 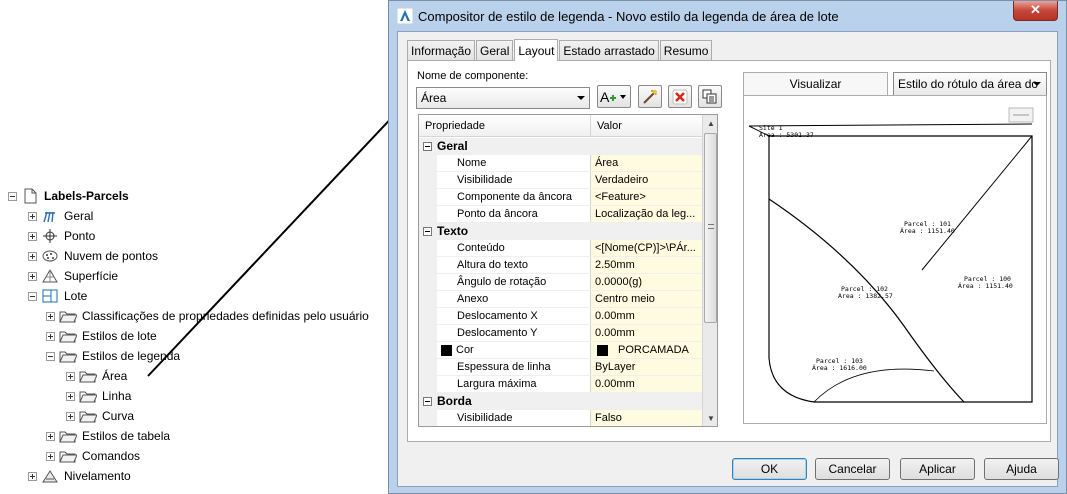 What do you see at coordinates (560, 367) in the screenshot?
I see `grid-property-row: Espessura de linha ByLayer` at bounding box center [560, 367].